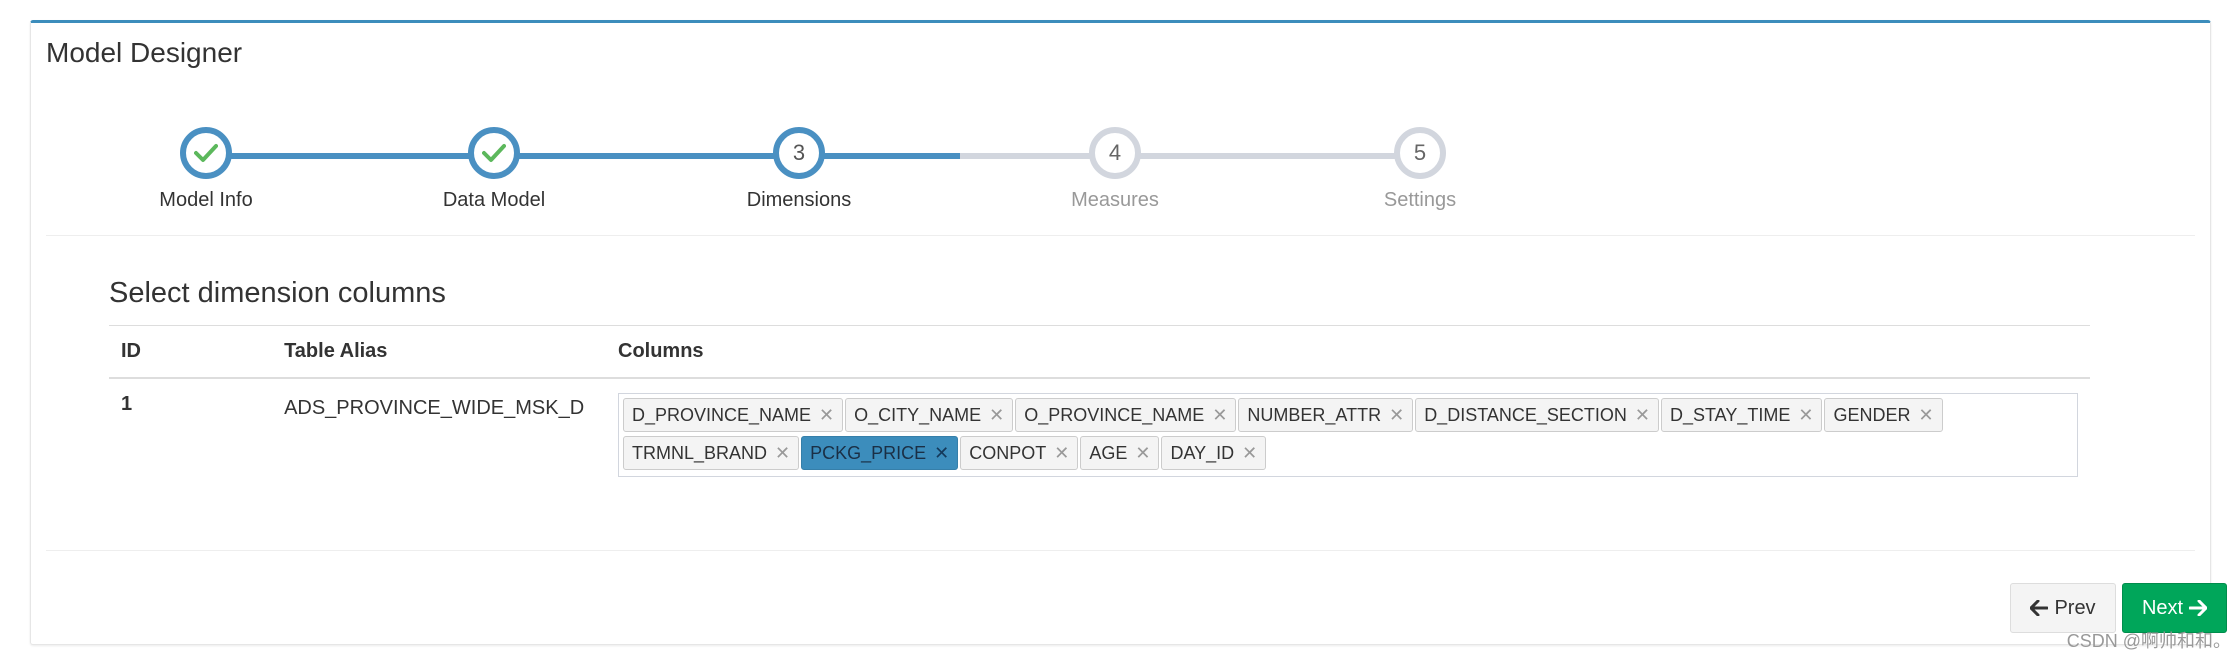  I want to click on column-tag-label: D_PROVINCE_NAME, so click(722, 415).